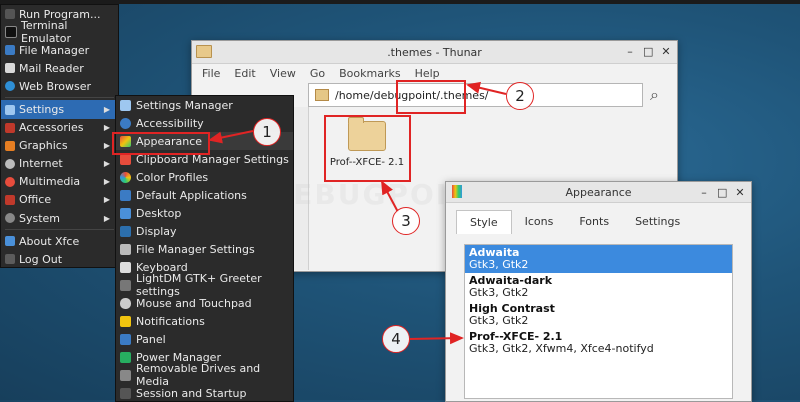  Describe the element at coordinates (520, 96) in the screenshot. I see `callout-2: 2` at that location.